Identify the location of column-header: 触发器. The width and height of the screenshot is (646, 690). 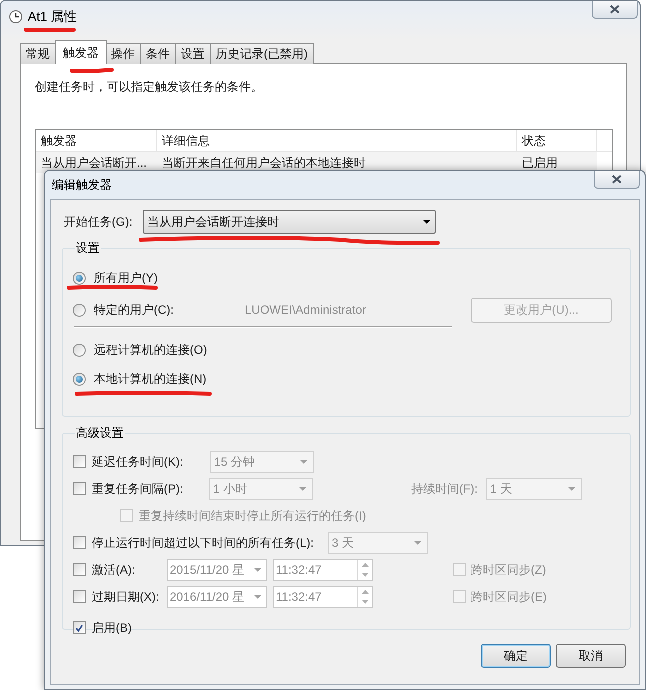
(96, 140).